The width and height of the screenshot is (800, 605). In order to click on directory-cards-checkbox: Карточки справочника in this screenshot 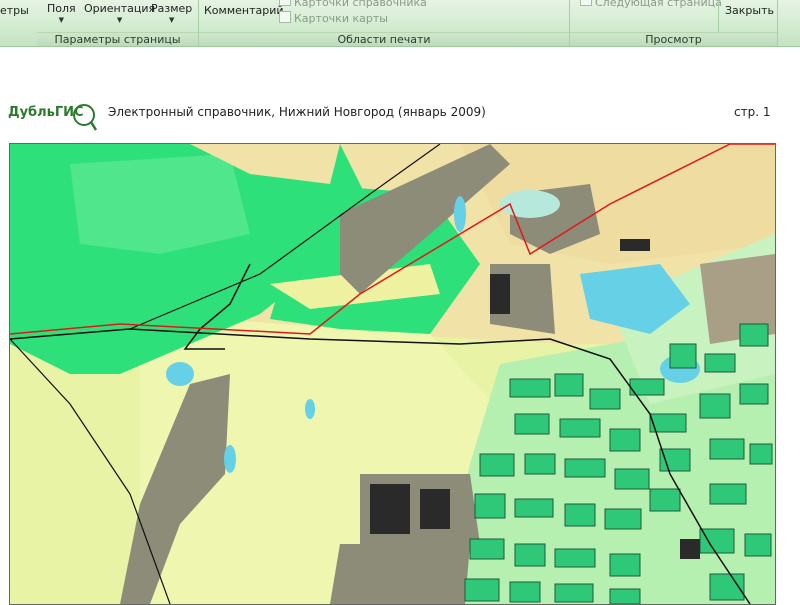, I will do `click(353, 4)`.